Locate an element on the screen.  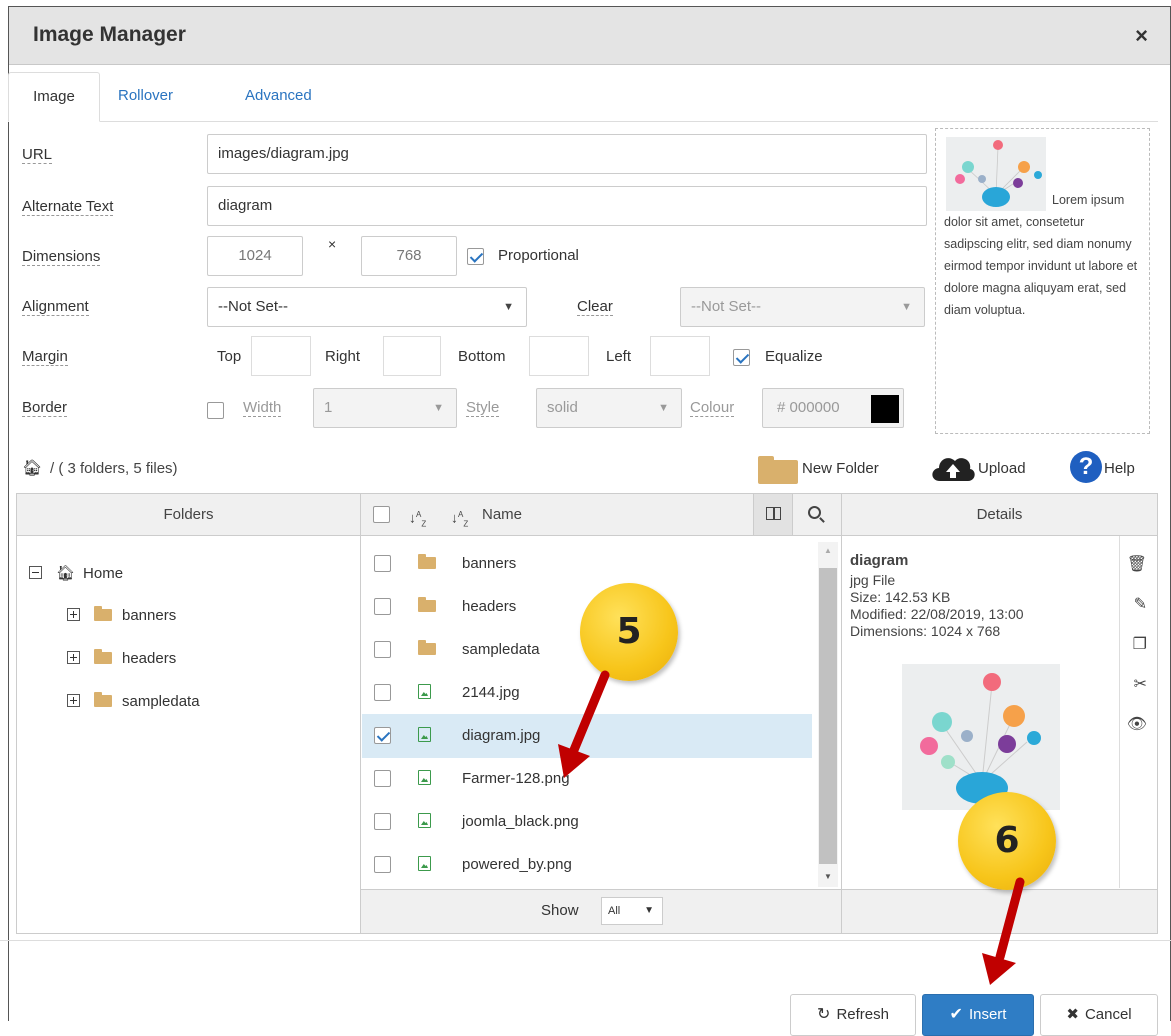
show-value: All is located at coordinates (614, 911).